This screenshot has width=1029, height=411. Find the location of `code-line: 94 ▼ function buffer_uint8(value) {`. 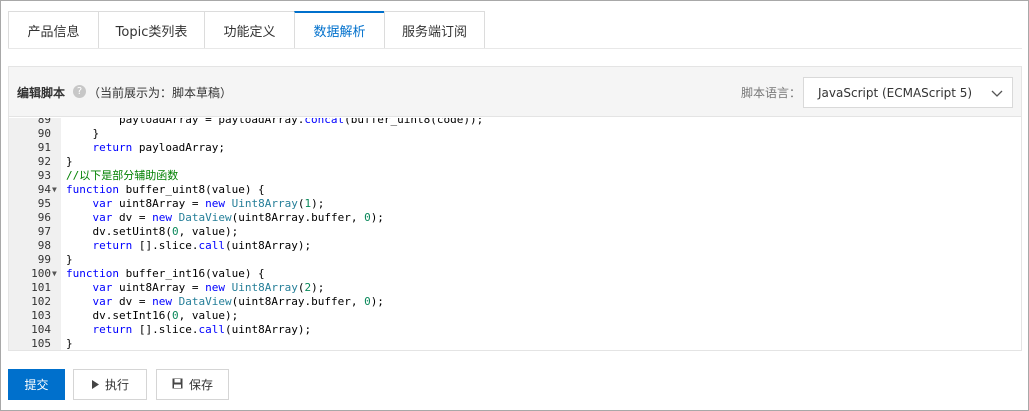

code-line: 94 ▼ function buffer_uint8(value) { is located at coordinates (515, 190).